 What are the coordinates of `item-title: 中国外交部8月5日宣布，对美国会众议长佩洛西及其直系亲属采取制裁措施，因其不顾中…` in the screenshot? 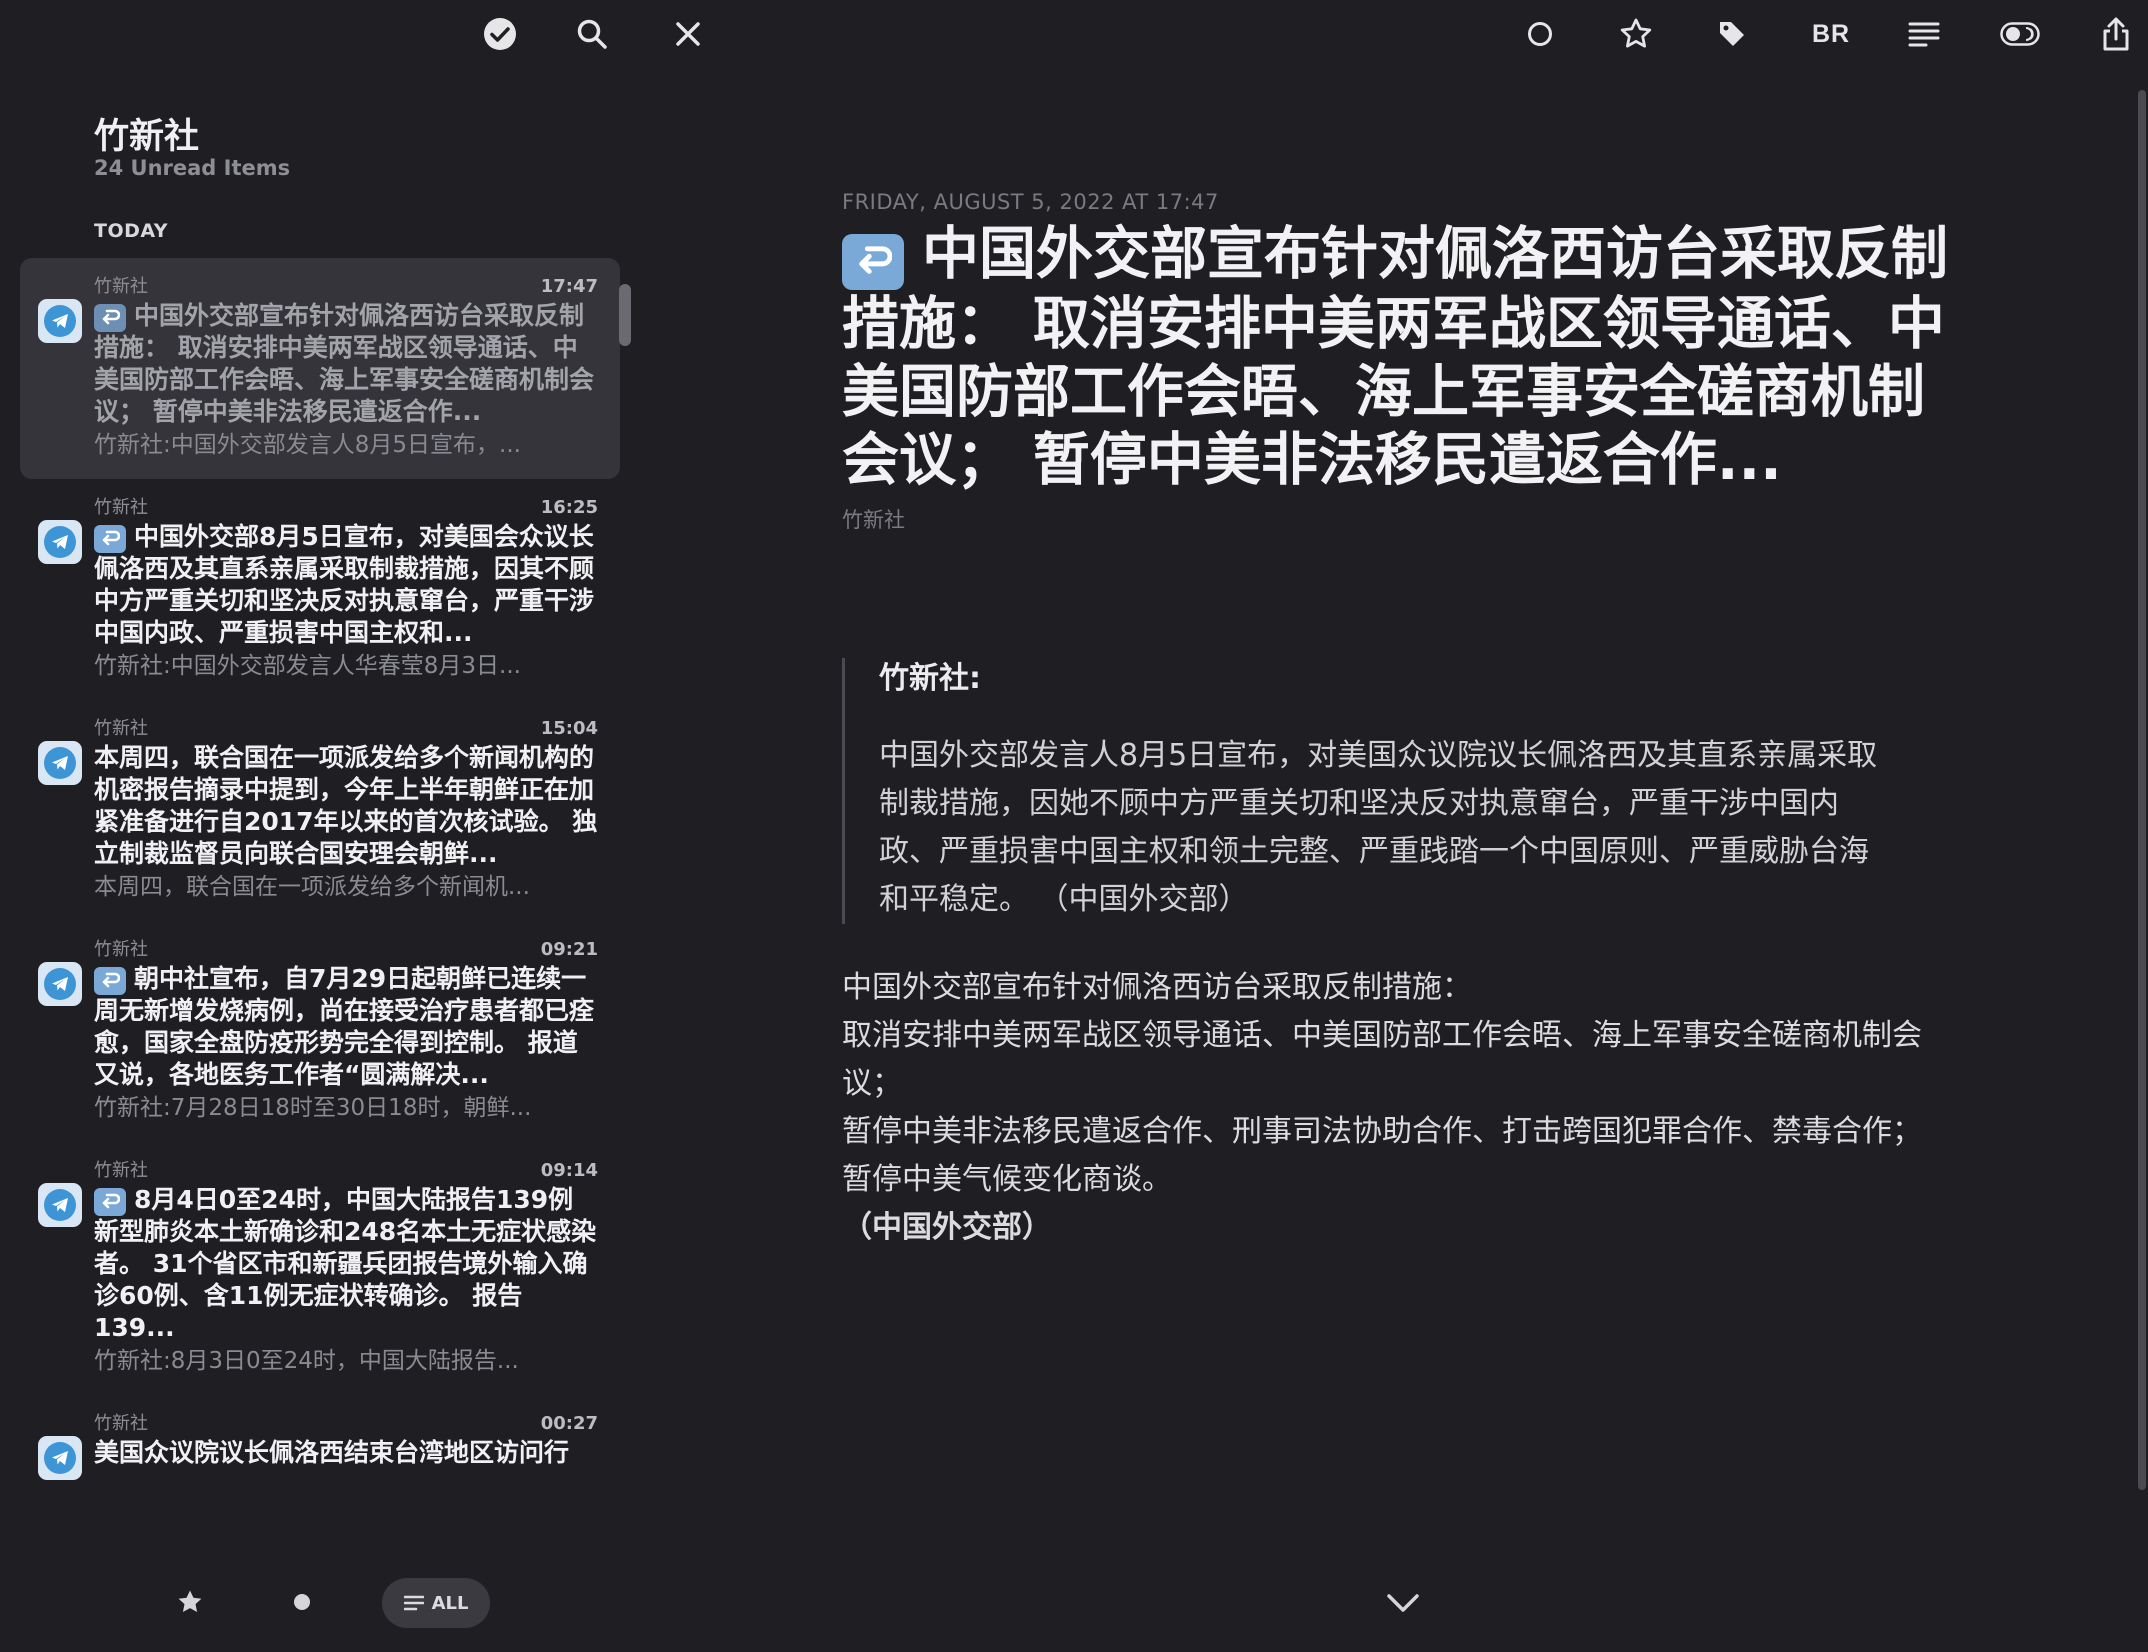 It's located at (344, 584).